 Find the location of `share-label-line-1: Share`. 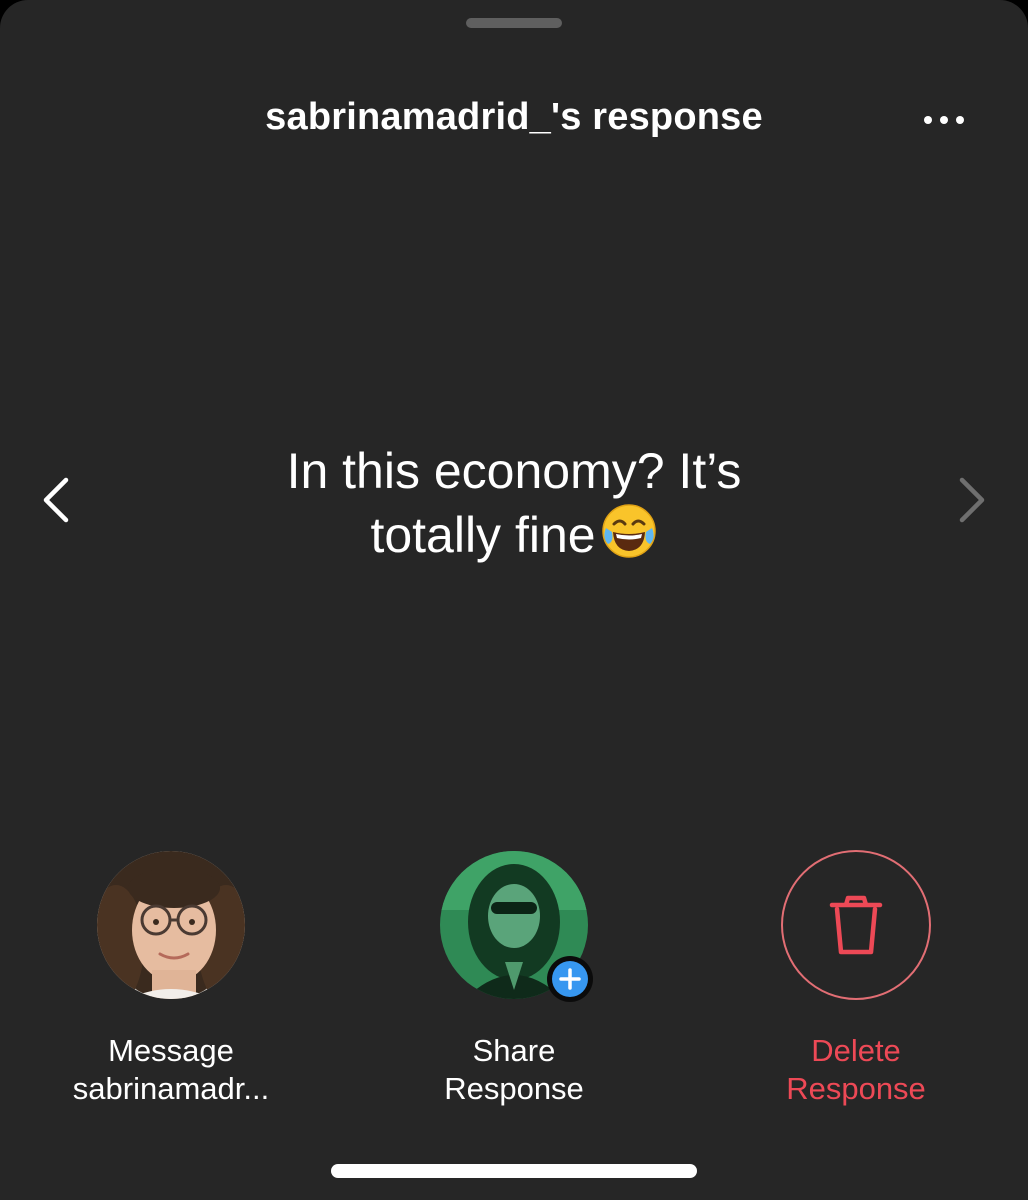

share-label-line-1: Share is located at coordinates (514, 1050).